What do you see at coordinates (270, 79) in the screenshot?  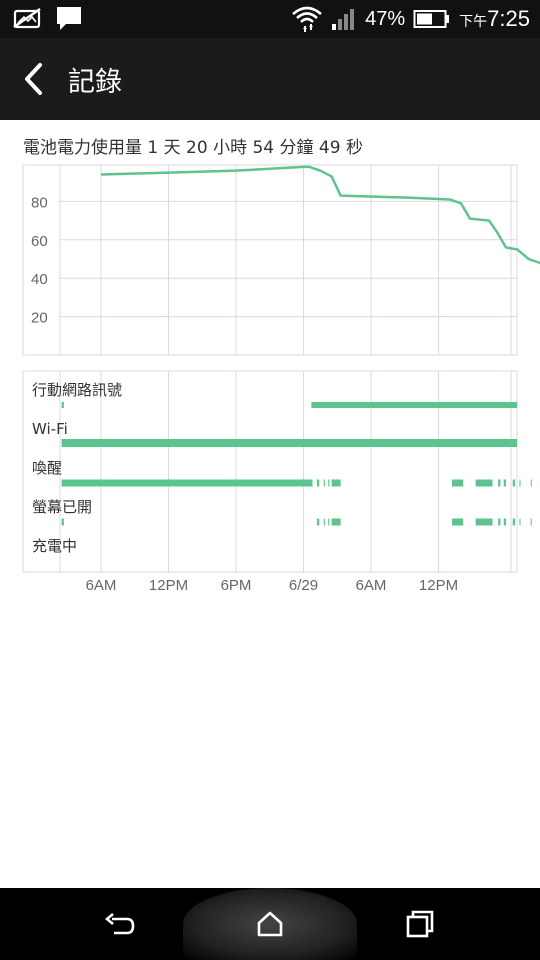 I see `app-bar: 記錄` at bounding box center [270, 79].